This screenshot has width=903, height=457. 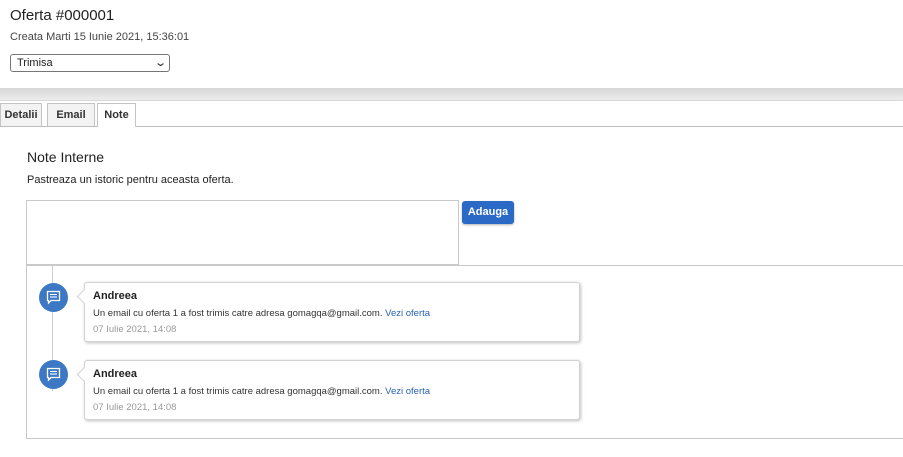 I want to click on note-input, so click(x=242, y=232).